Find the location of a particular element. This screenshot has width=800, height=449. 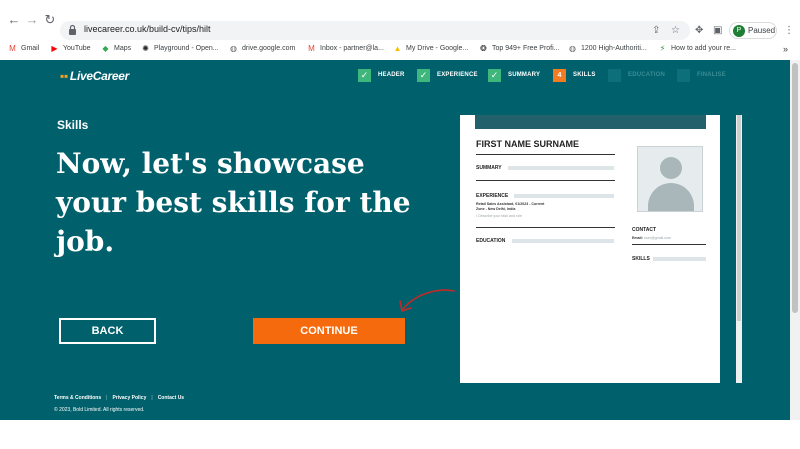

step-number: 4 is located at coordinates (559, 75).